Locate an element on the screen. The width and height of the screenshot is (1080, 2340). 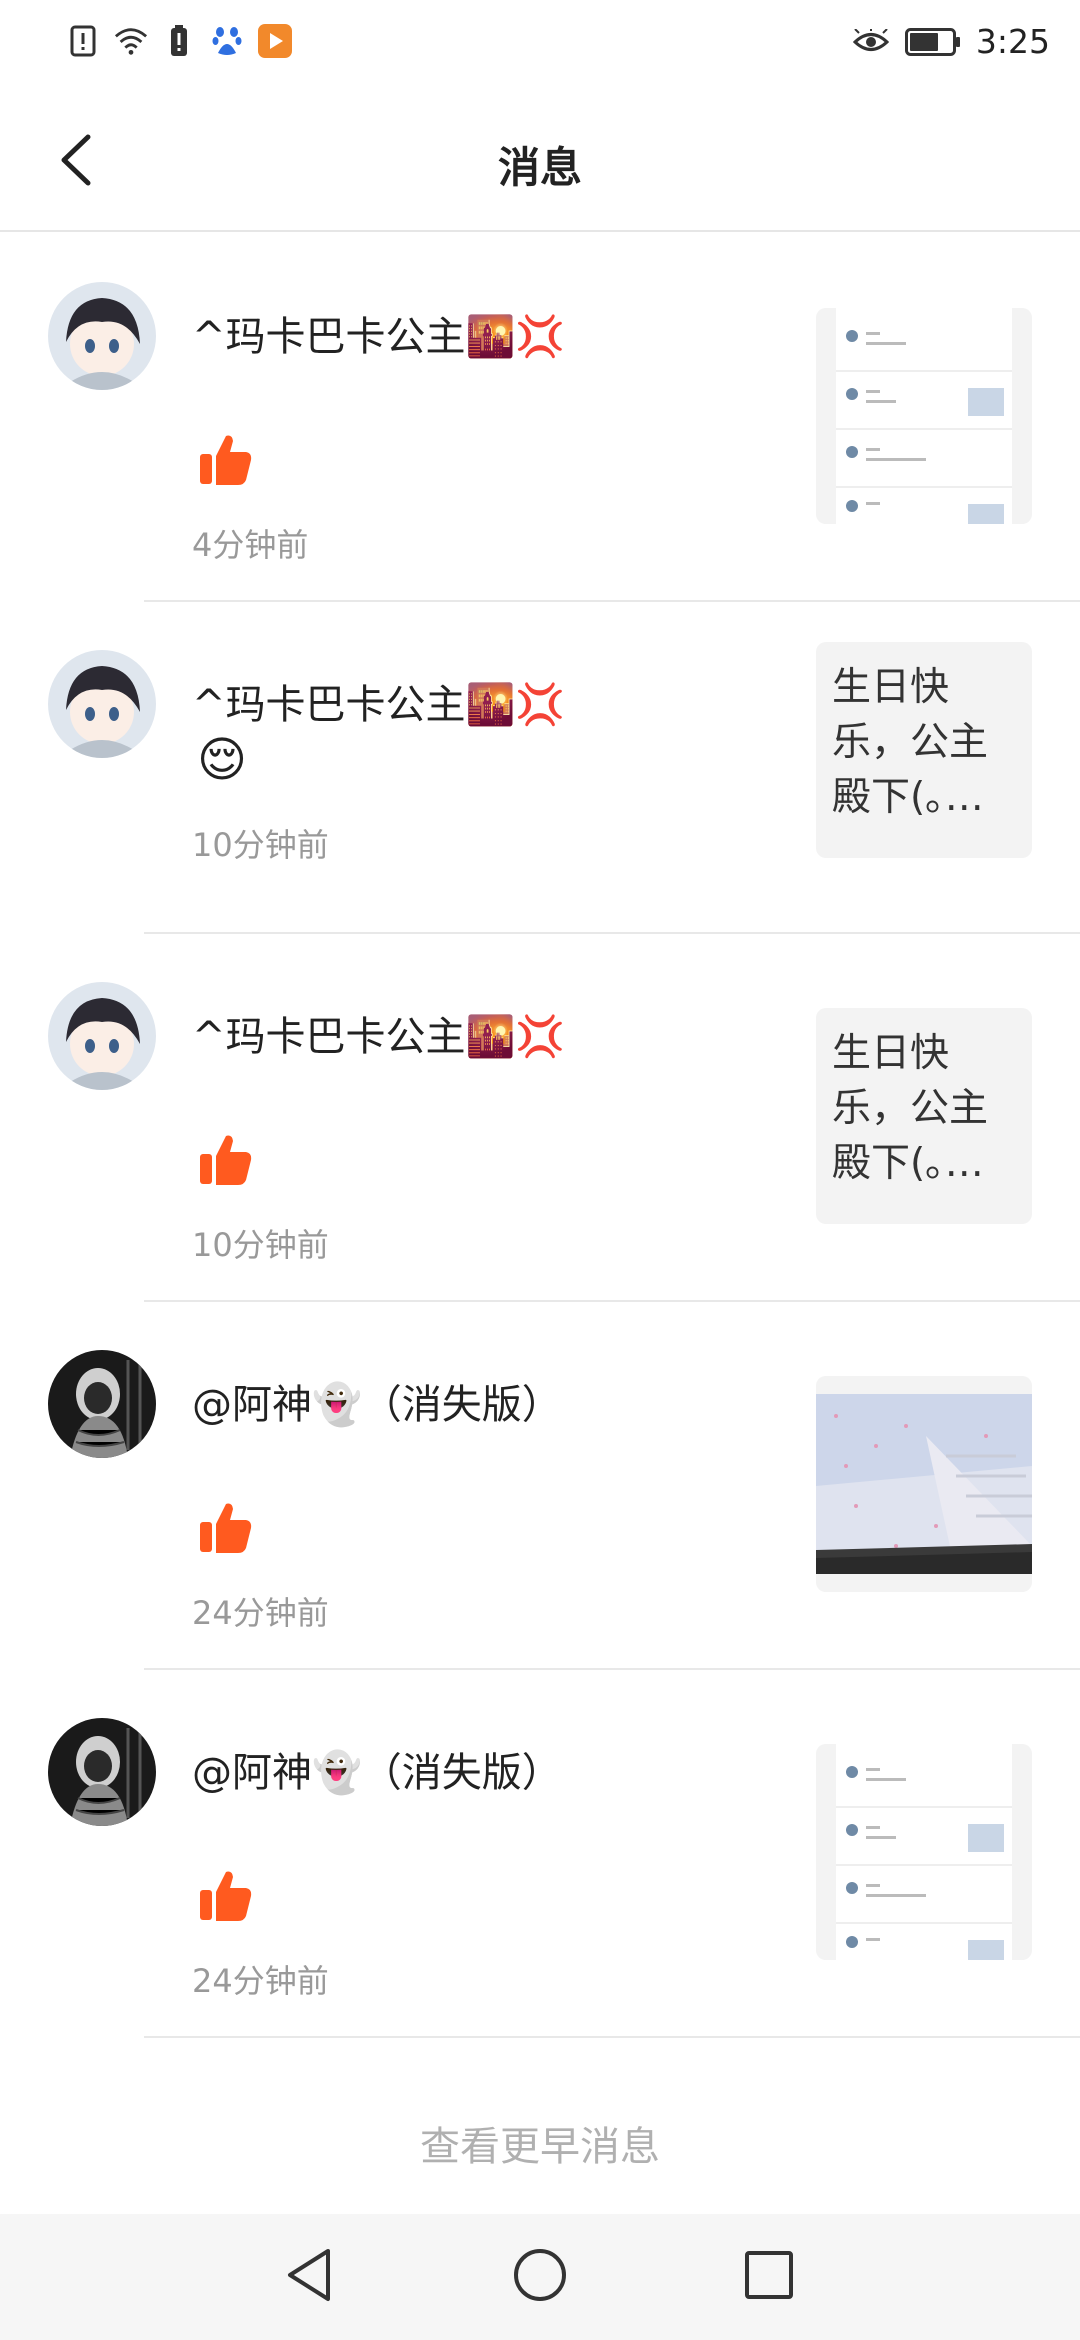
header-bar: 消息 is located at coordinates (540, 161).